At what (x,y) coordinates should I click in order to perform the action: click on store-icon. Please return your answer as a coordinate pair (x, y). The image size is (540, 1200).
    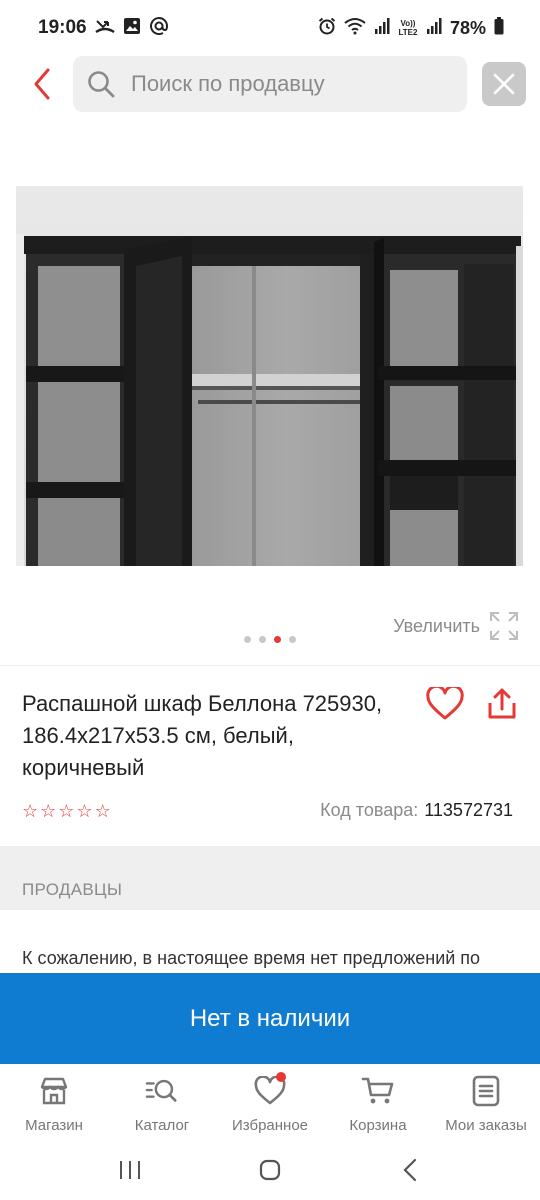
    Looking at the image, I should click on (54, 1091).